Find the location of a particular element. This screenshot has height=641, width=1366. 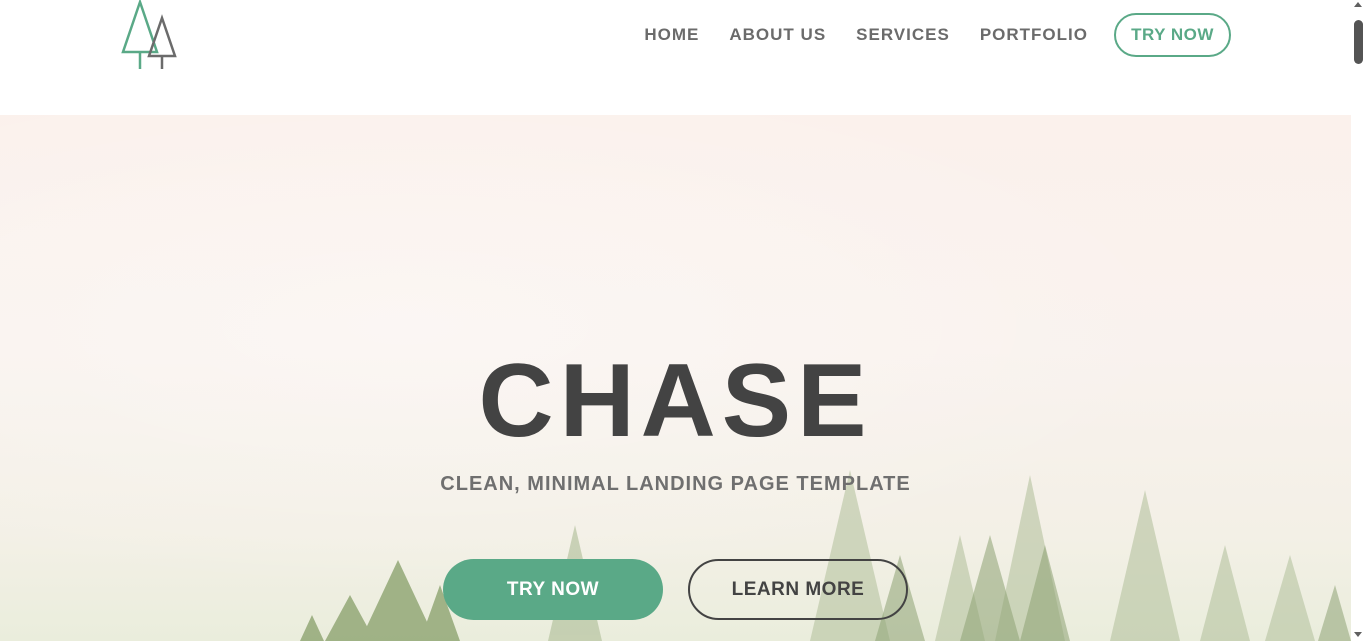

scrollbar-thumb is located at coordinates (1358, 42).